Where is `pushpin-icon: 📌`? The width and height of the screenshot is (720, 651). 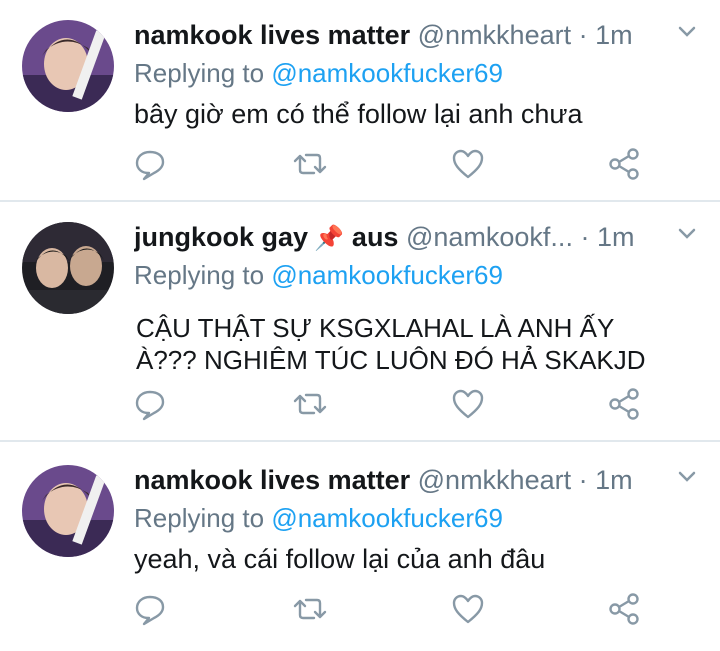 pushpin-icon: 📌 is located at coordinates (329, 238).